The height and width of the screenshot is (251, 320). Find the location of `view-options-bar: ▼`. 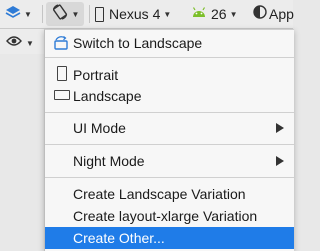

view-options-bar: ▼ is located at coordinates (22, 41).